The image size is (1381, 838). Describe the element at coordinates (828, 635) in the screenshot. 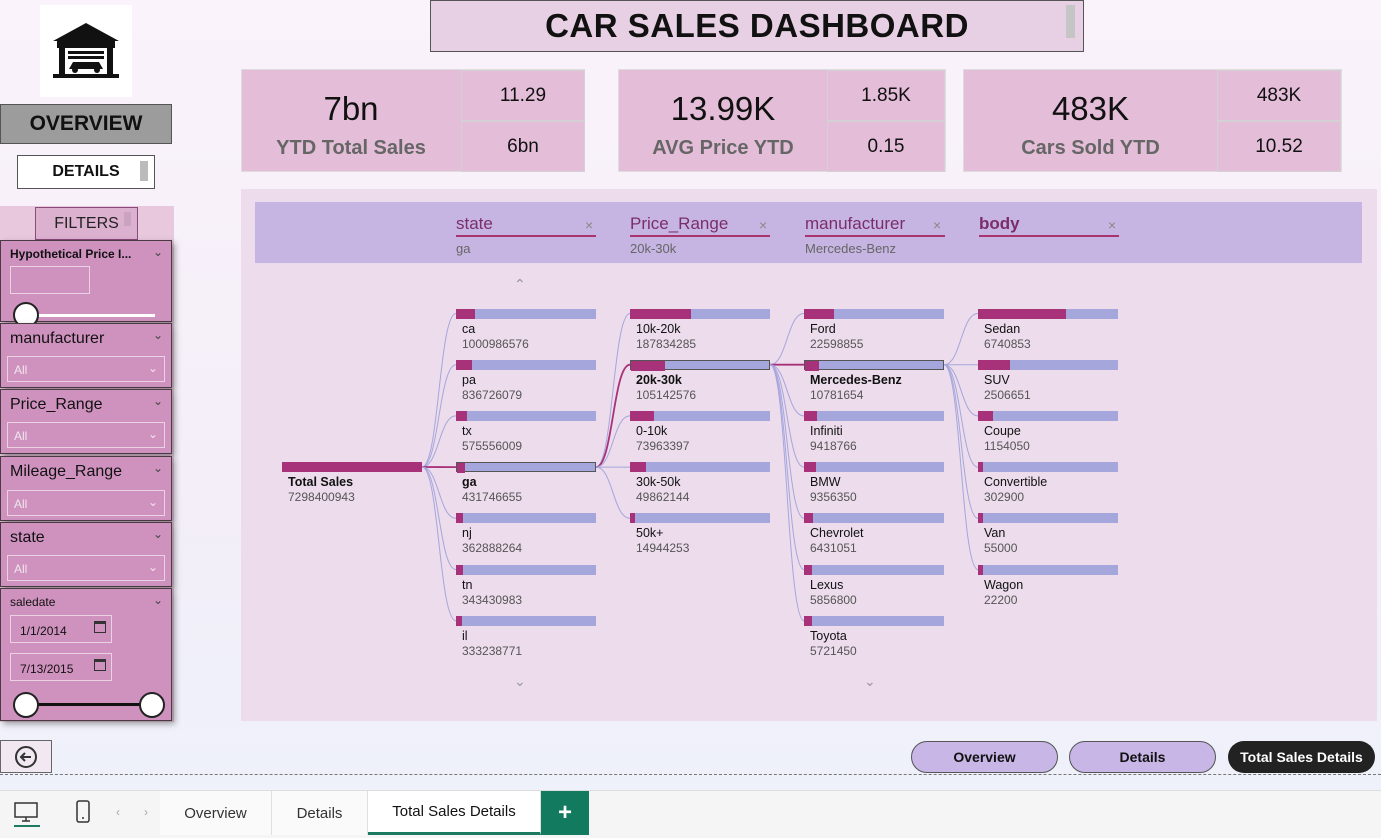

I see `manufacturer-node-label: Toyota` at that location.